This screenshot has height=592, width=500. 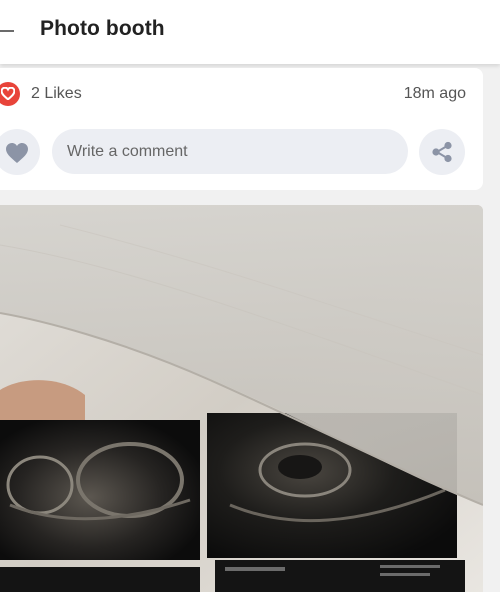 I want to click on comment-input: Write a comment, so click(x=230, y=151).